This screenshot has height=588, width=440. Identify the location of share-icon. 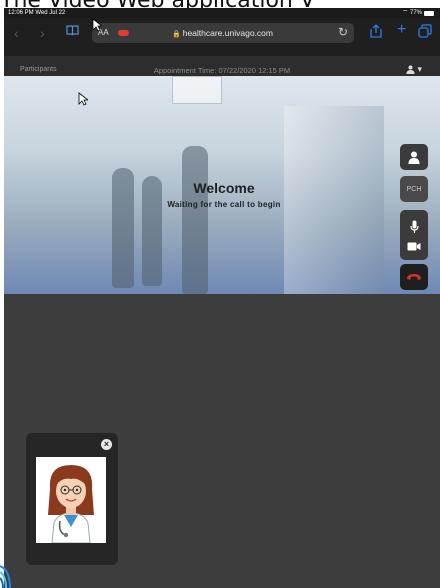
(376, 32).